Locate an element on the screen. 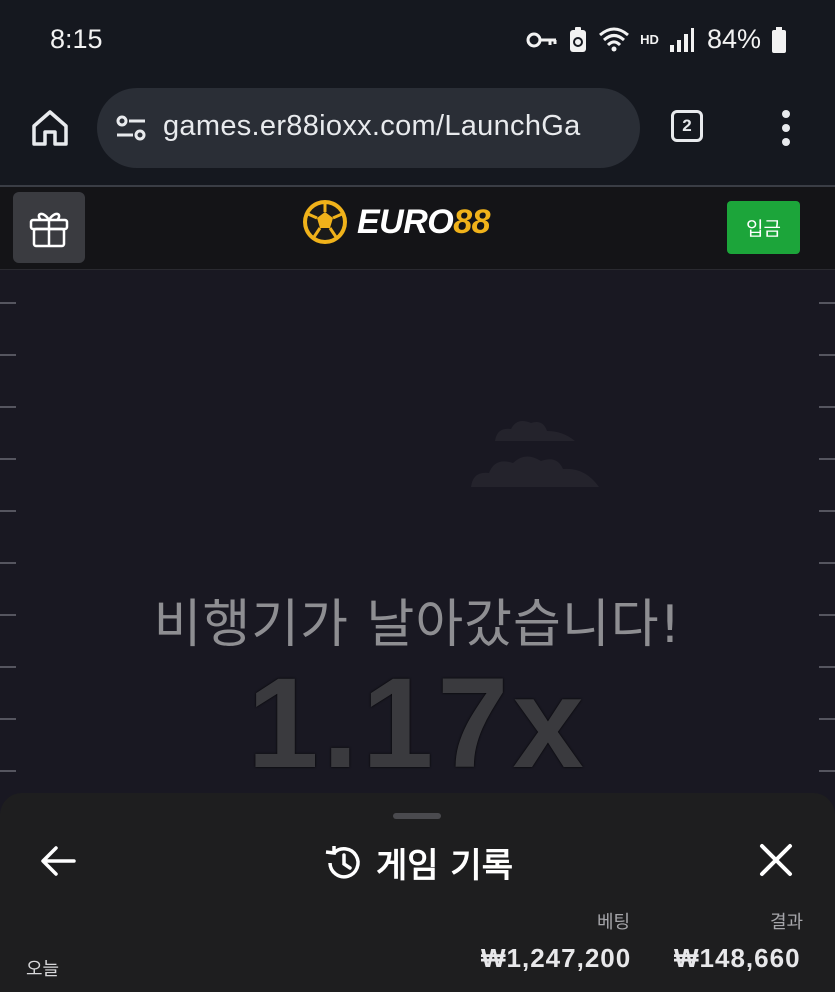 The width and height of the screenshot is (835, 992). browser-toolbar: games.er88ioxx.com/LaunchGa 2 is located at coordinates (417, 133).